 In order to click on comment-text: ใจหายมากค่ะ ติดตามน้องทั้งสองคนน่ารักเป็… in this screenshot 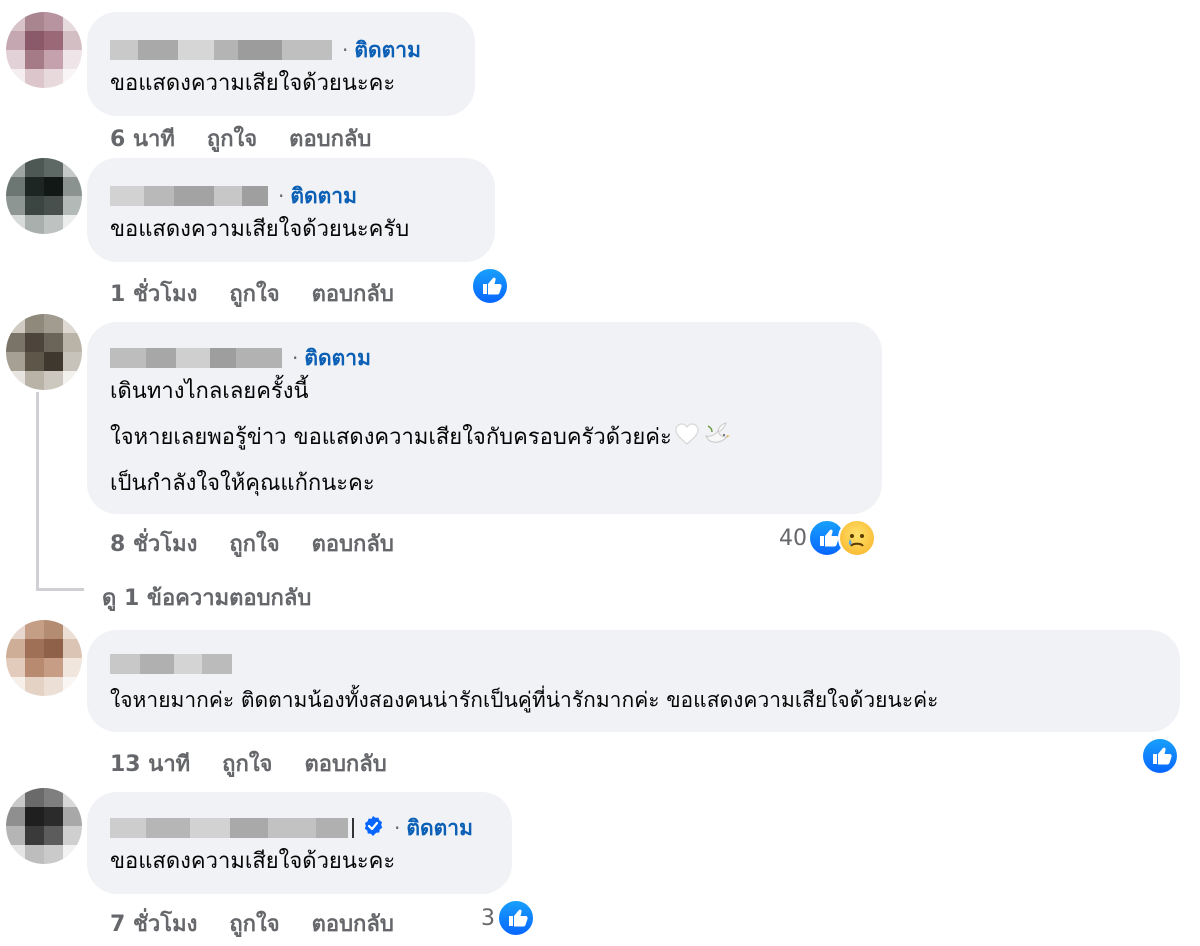, I will do `click(524, 700)`.